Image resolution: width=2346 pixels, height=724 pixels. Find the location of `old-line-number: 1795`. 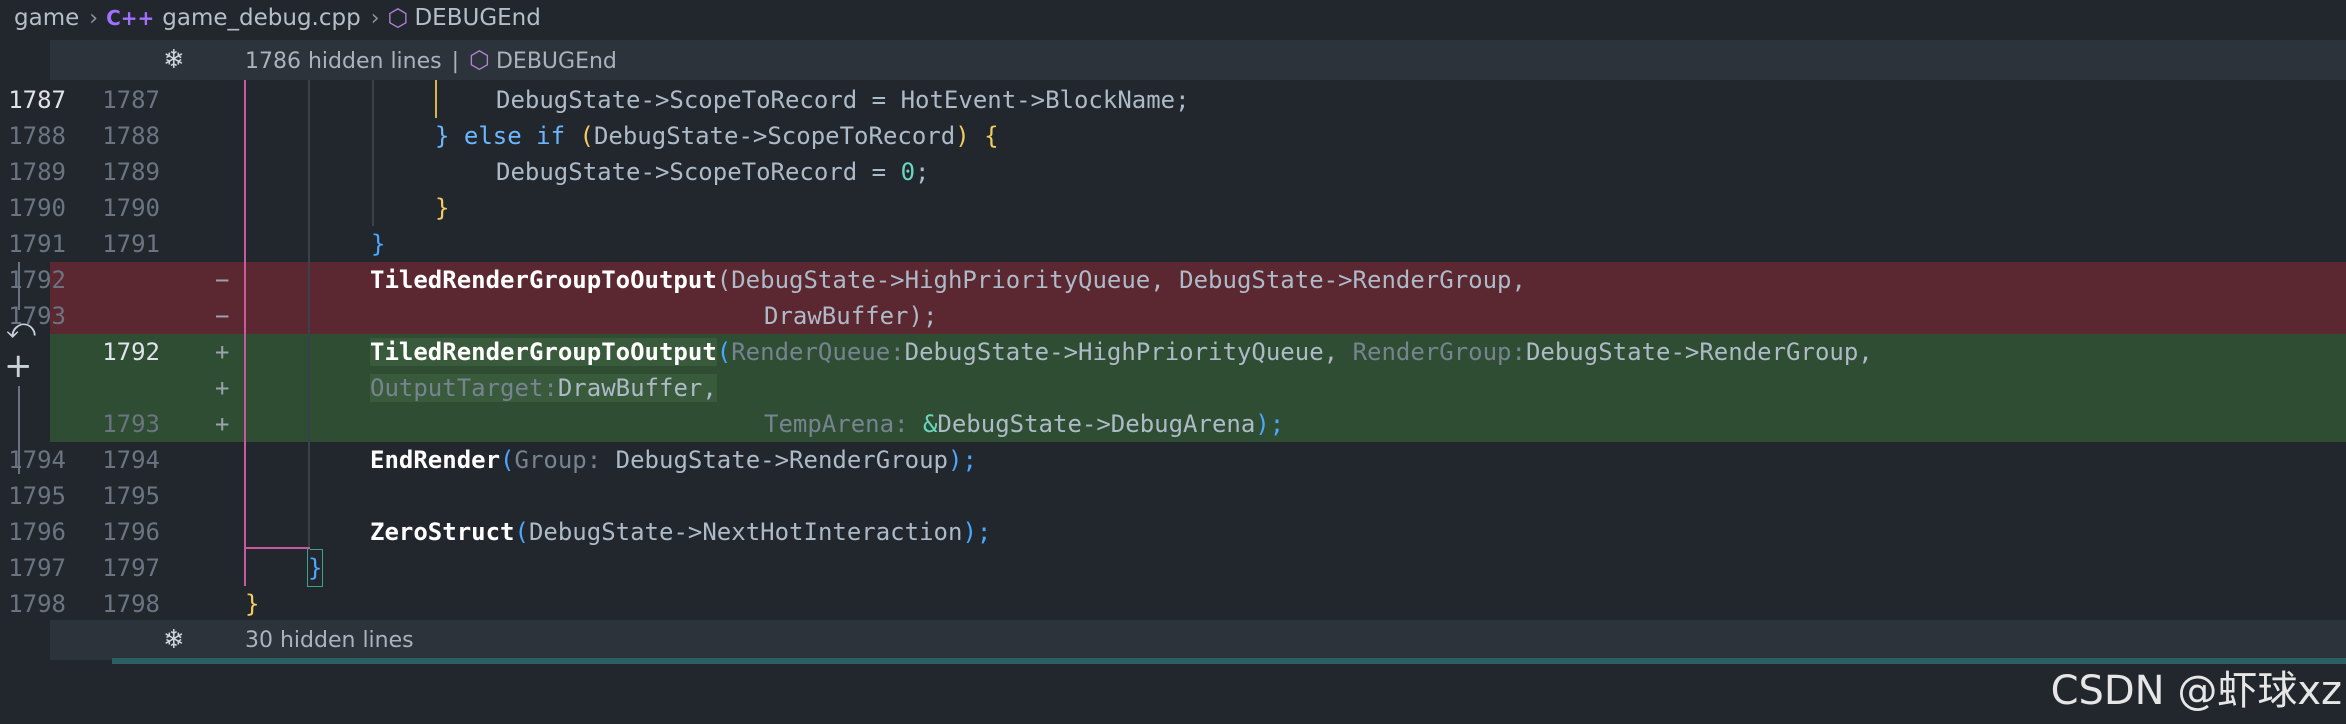

old-line-number: 1795 is located at coordinates (37, 496).